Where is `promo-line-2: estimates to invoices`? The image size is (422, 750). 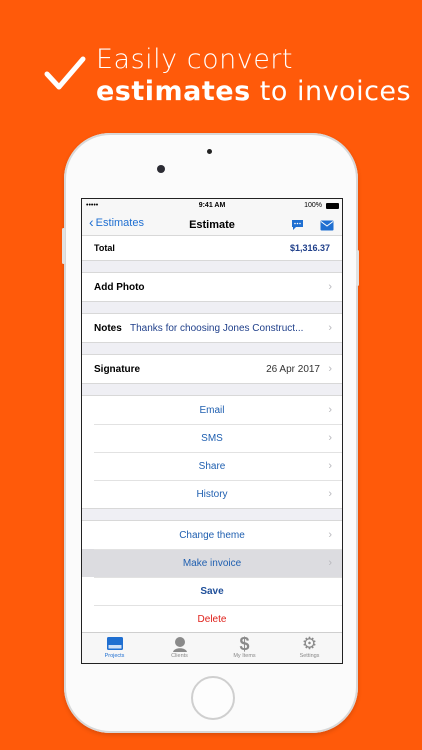 promo-line-2: estimates to invoices is located at coordinates (253, 91).